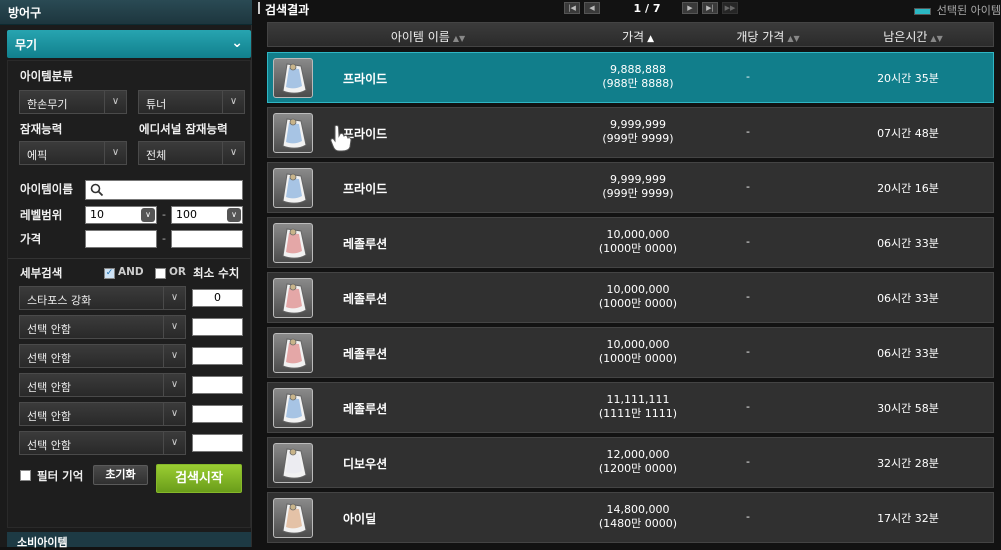 The height and width of the screenshot is (550, 1001). I want to click on item-remaining-time: 32시간 28분, so click(908, 463).